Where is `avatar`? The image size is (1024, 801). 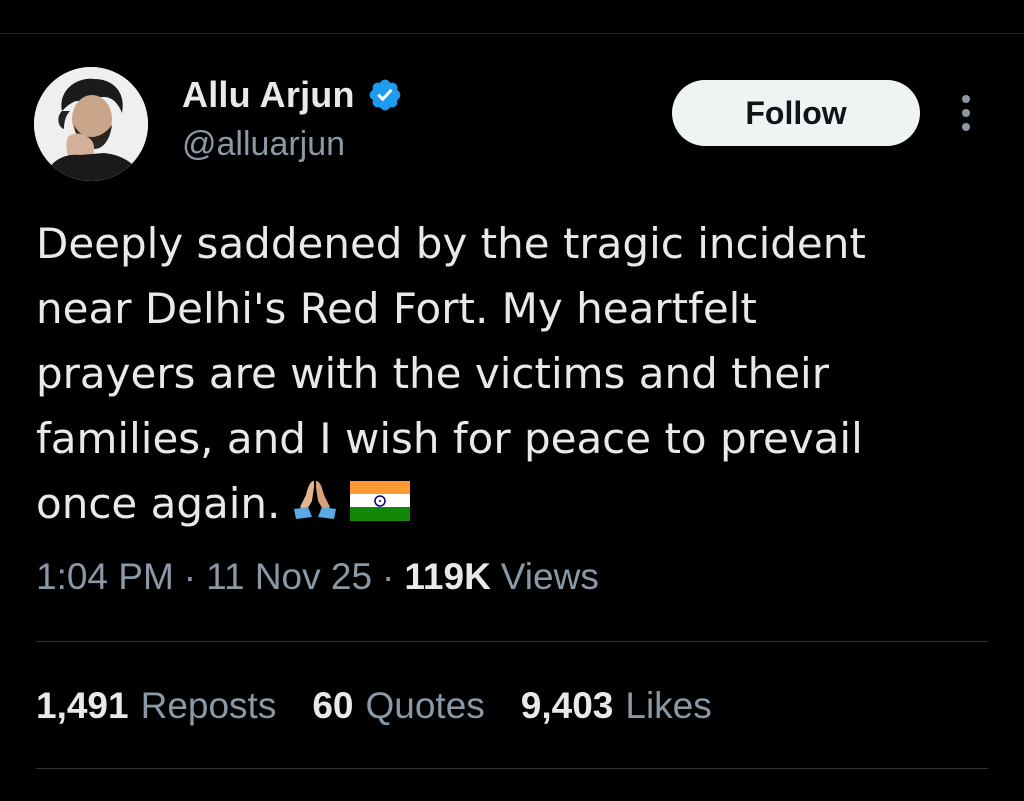 avatar is located at coordinates (91, 124).